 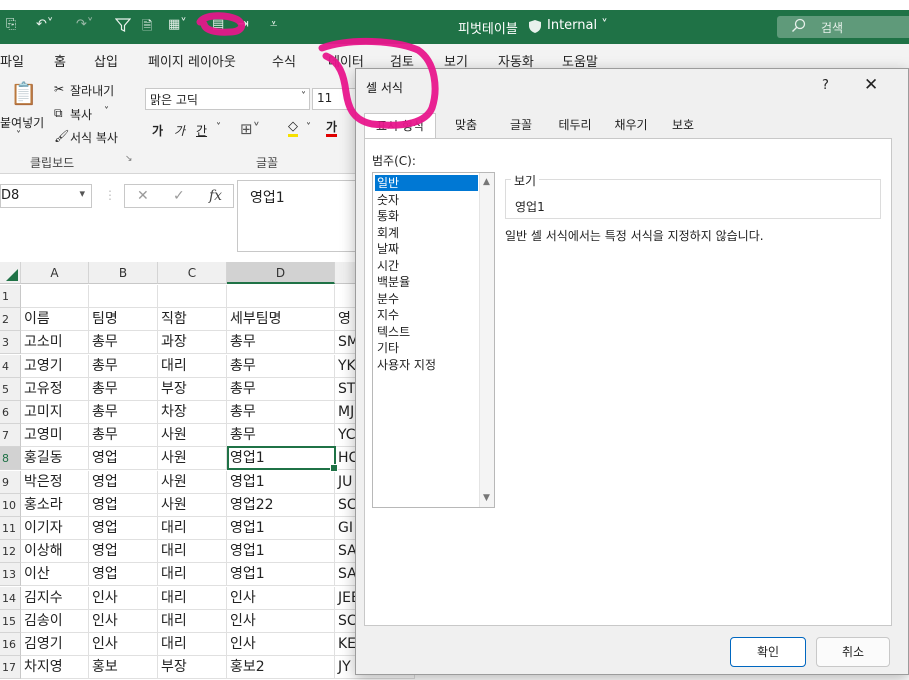 What do you see at coordinates (426, 299) in the screenshot?
I see `category-item-fraction: 분수` at bounding box center [426, 299].